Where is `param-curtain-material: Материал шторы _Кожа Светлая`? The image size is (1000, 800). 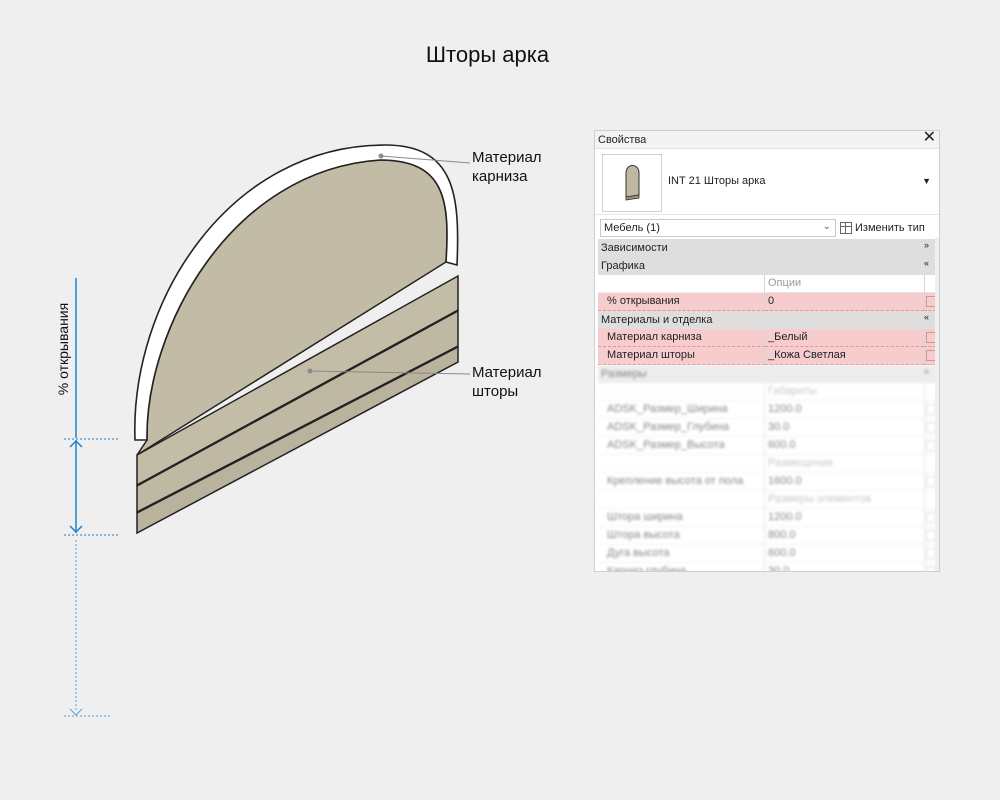 param-curtain-material: Материал шторы _Кожа Светлая is located at coordinates (767, 356).